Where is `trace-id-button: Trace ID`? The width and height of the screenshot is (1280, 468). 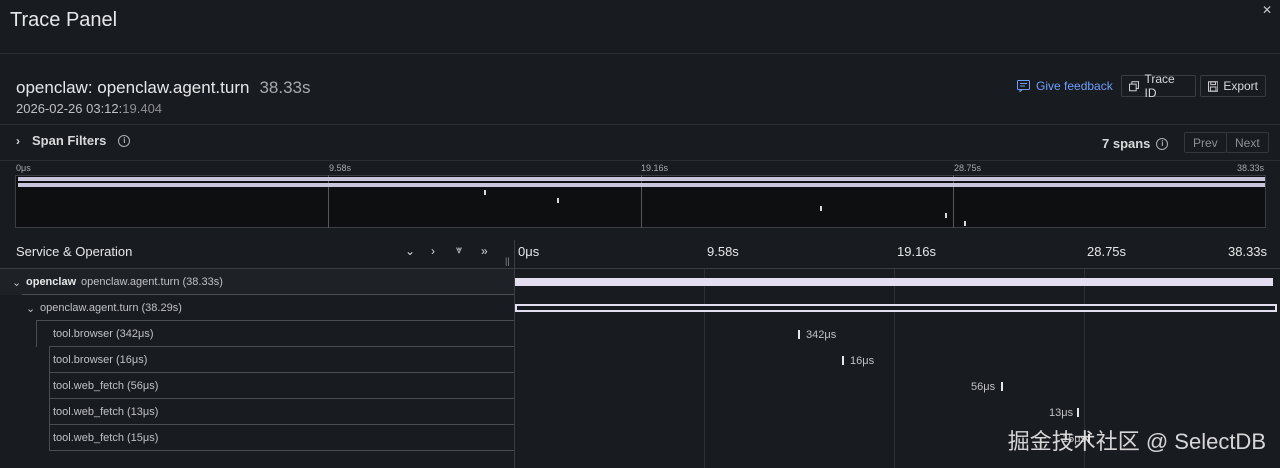
trace-id-button: Trace ID is located at coordinates (1158, 86).